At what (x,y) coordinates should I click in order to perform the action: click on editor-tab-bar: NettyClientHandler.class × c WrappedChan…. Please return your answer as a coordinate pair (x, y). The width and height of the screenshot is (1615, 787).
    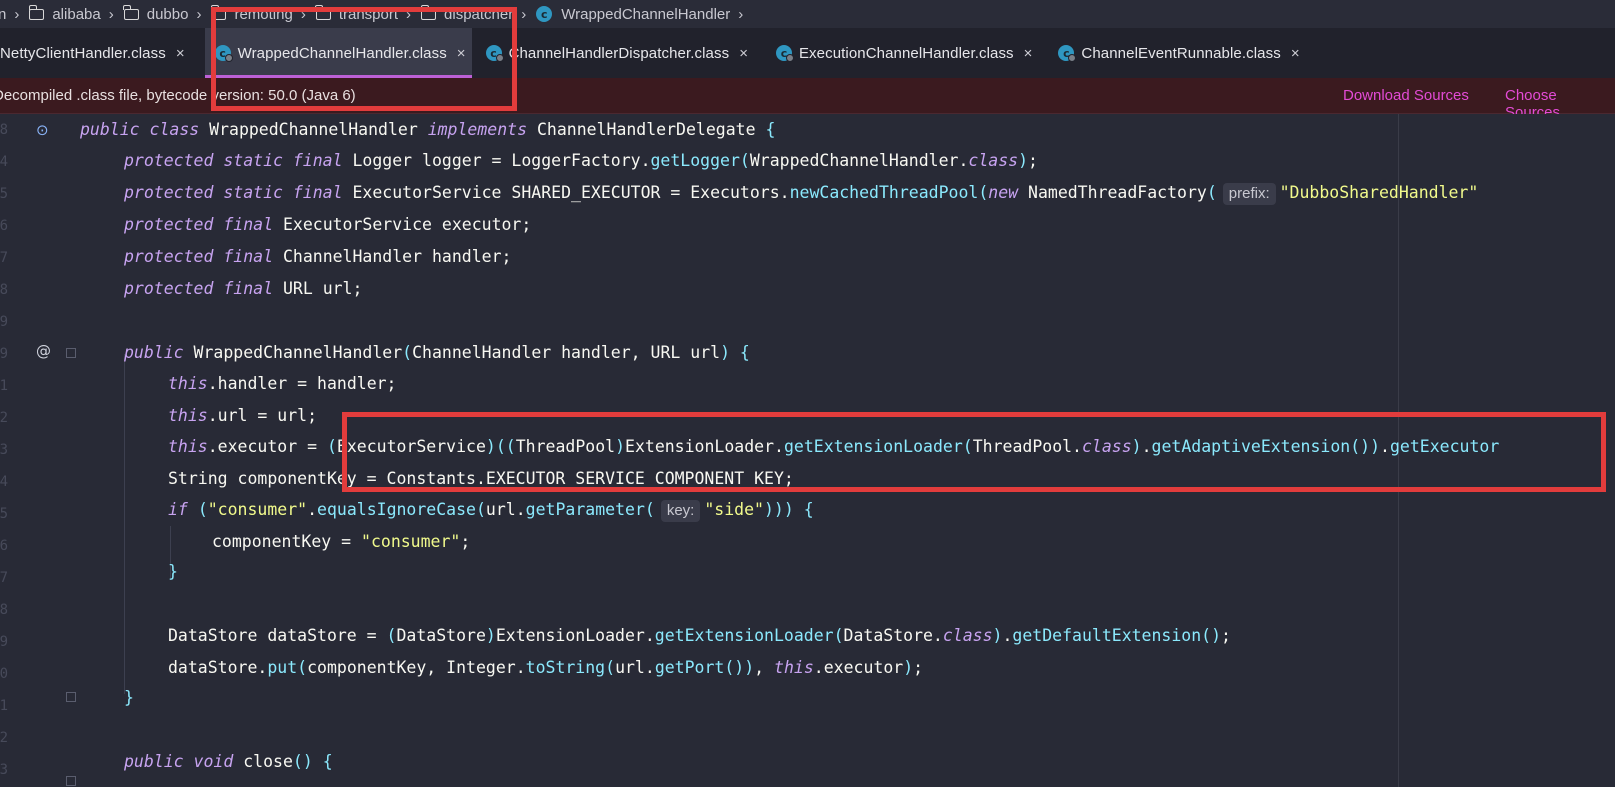
    Looking at the image, I should click on (807, 53).